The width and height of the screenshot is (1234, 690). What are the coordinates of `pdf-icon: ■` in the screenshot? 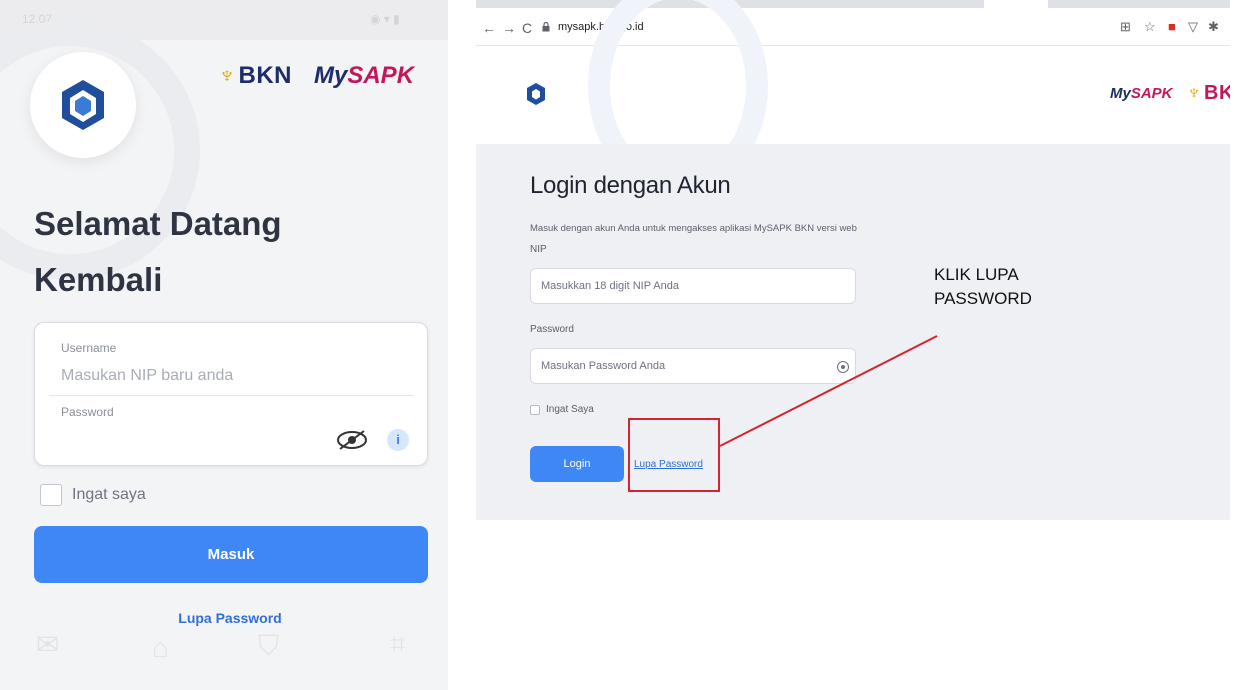 It's located at (1172, 26).